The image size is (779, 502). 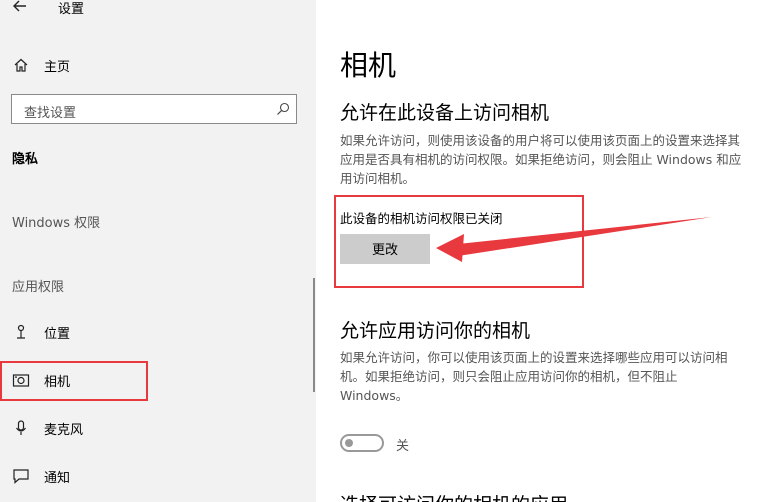 What do you see at coordinates (403, 446) in the screenshot?
I see `toggle-state-label: 关` at bounding box center [403, 446].